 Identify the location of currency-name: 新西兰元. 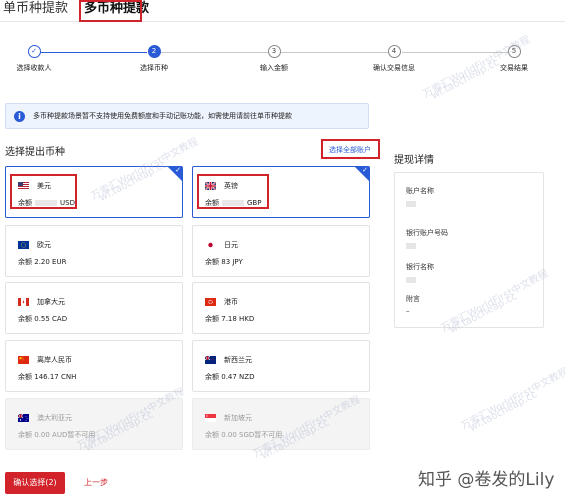
(238, 360).